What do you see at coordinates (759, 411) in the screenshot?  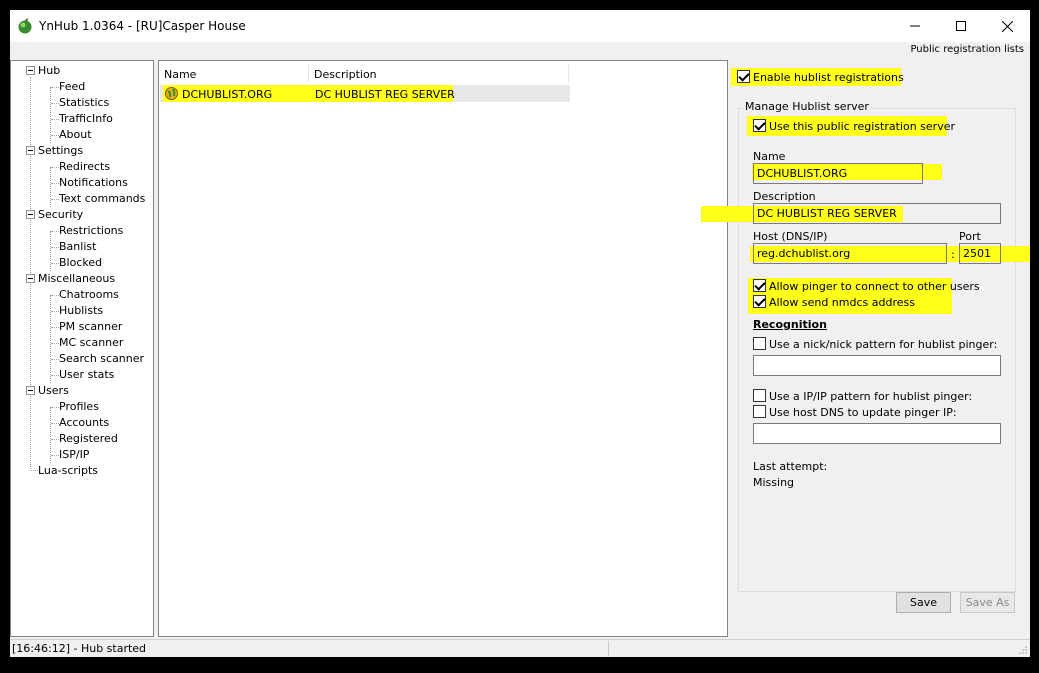 I see `host-dns-checkbox` at bounding box center [759, 411].